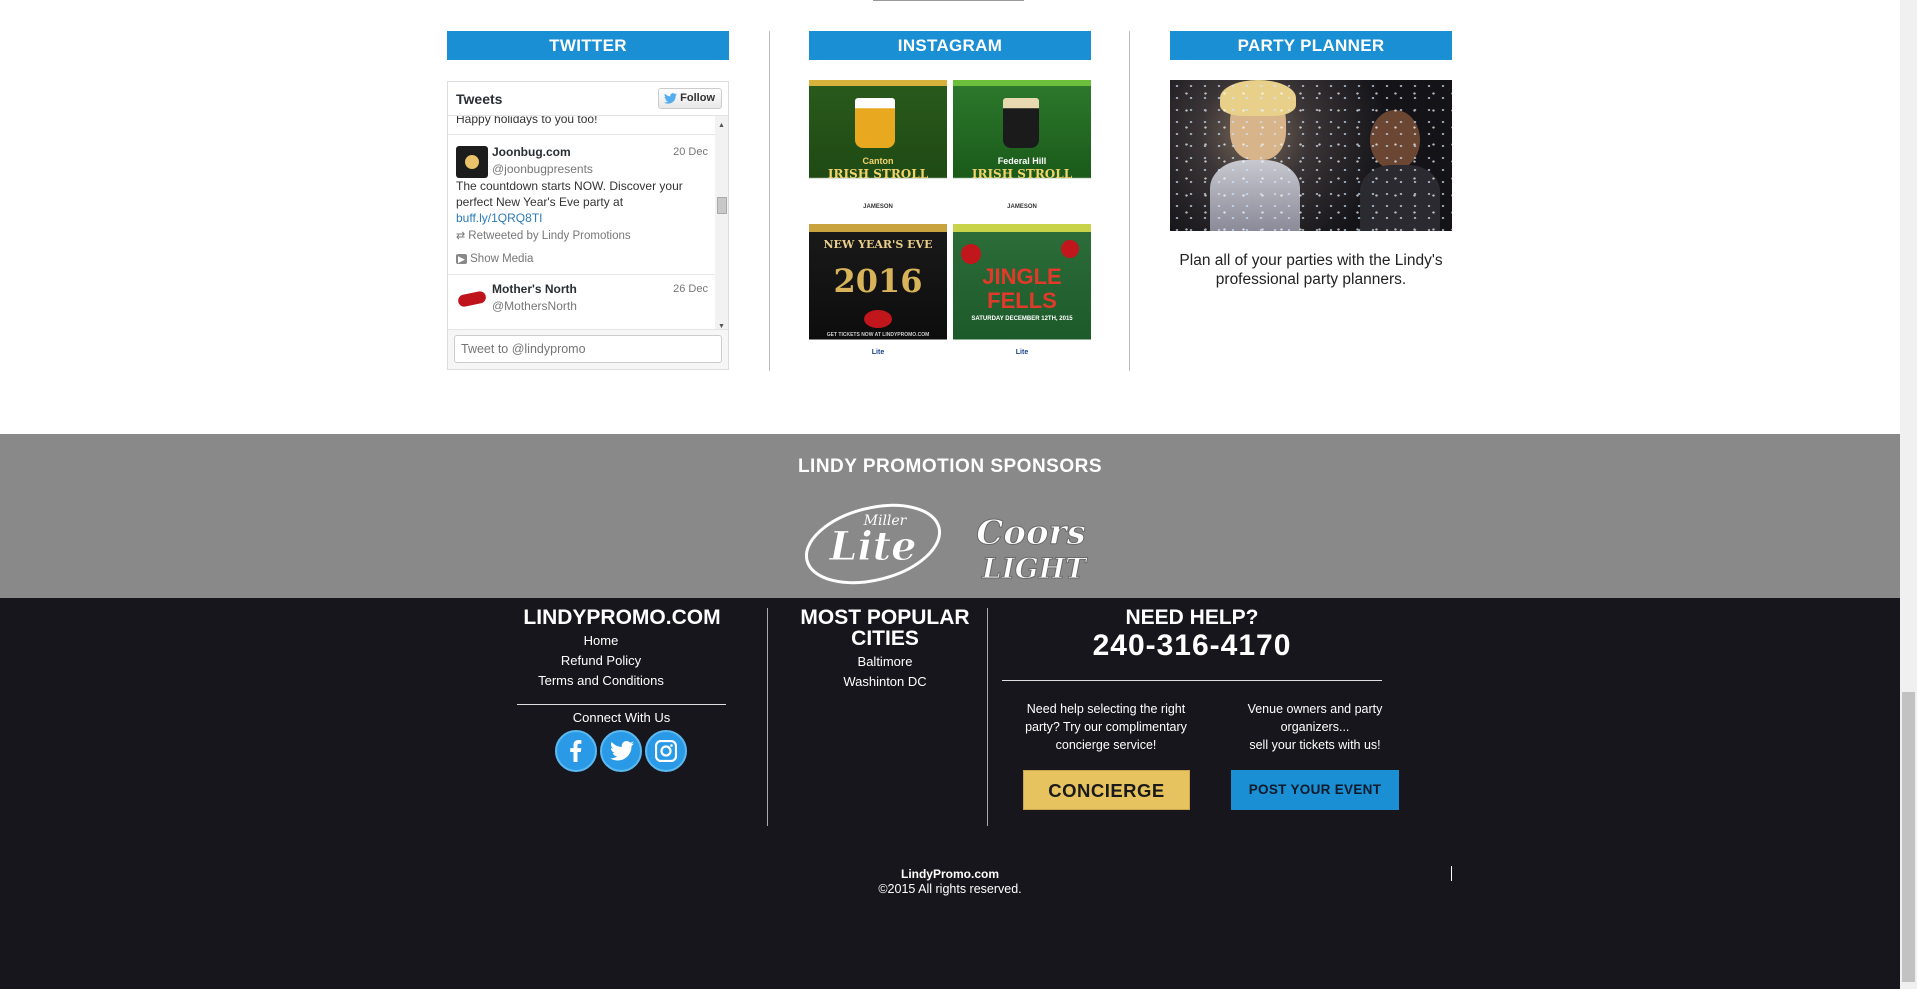 The image size is (1917, 989). I want to click on post-your-event-button: POST YOUR EVENT, so click(1315, 790).